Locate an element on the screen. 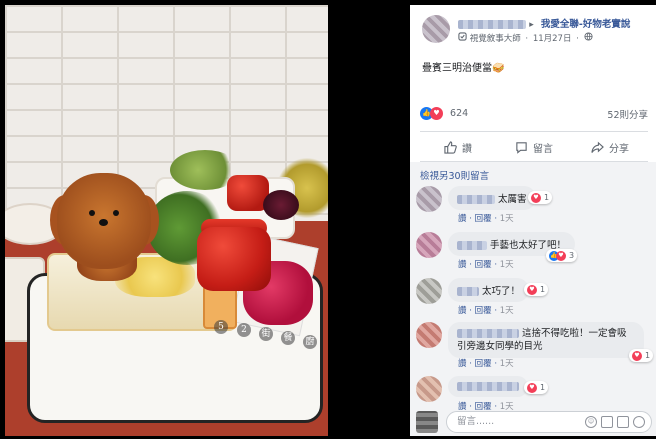  watermark-char: 餐 is located at coordinates (288, 338).